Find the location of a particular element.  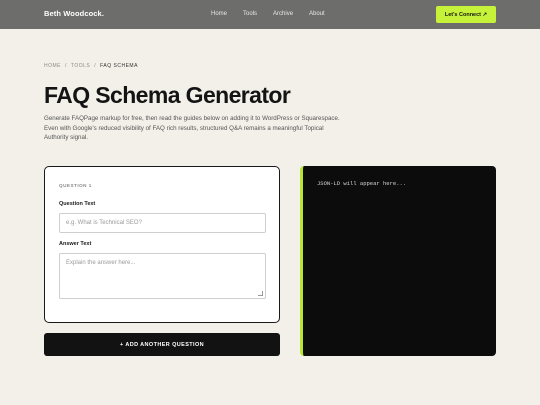

question-text-label: Question Text is located at coordinates (77, 204).